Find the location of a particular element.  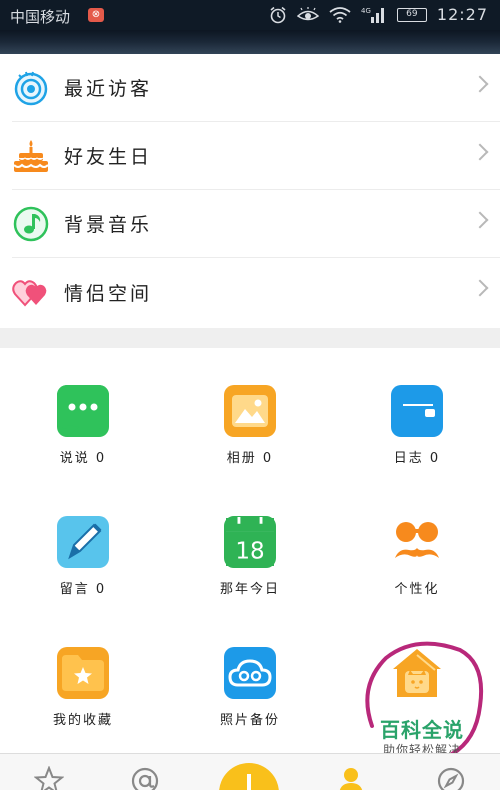

menu-item-couple-space: 情侣空间 is located at coordinates (256, 292).